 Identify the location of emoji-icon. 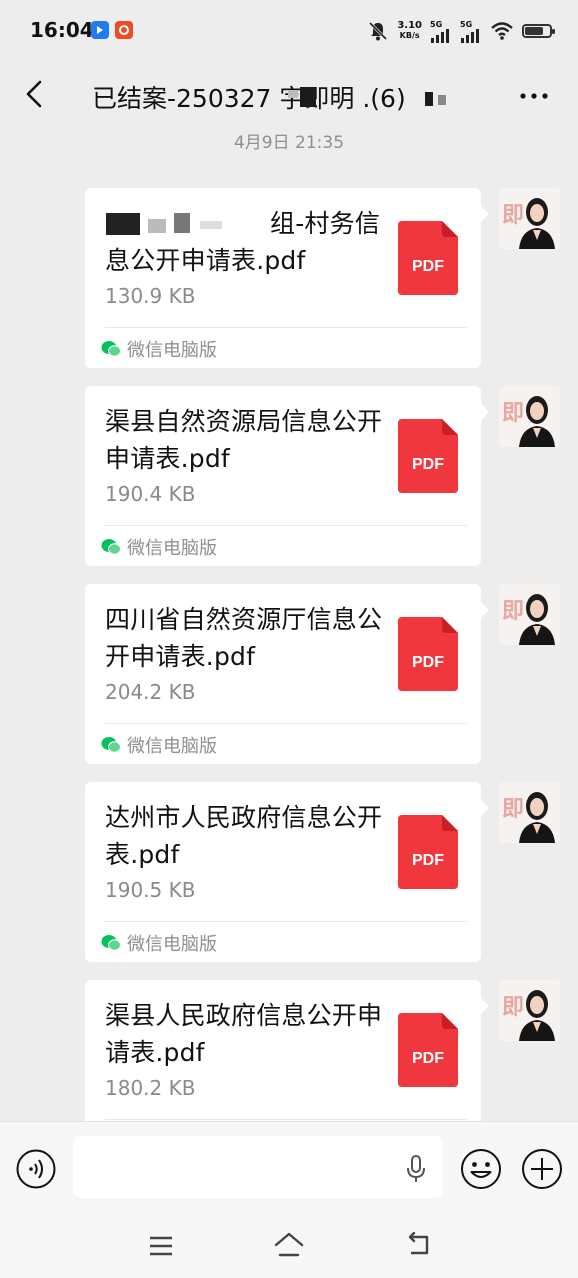
(481, 1169).